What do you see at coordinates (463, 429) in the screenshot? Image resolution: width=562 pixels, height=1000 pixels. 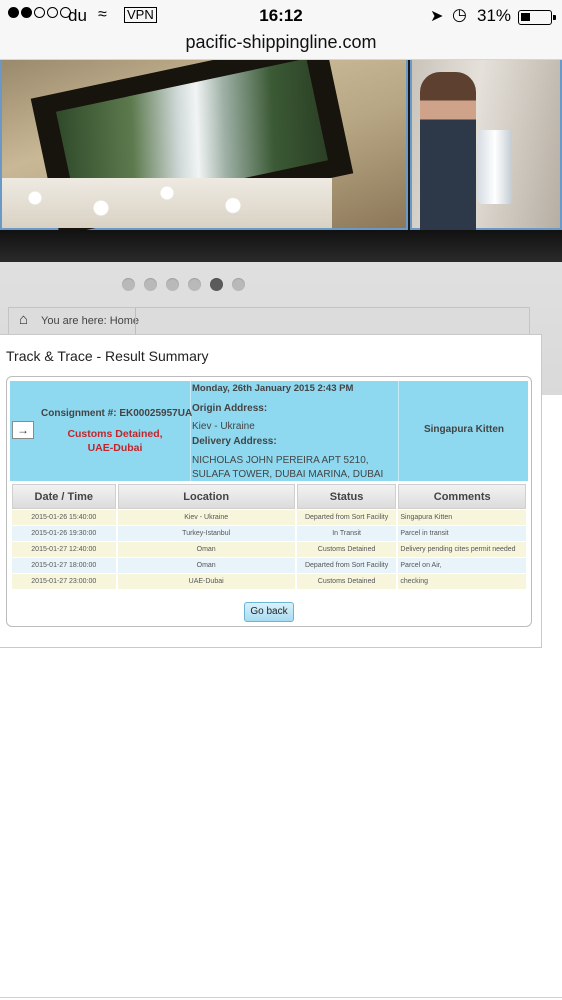 I see `shipment-item: Singapura Kitten` at bounding box center [463, 429].